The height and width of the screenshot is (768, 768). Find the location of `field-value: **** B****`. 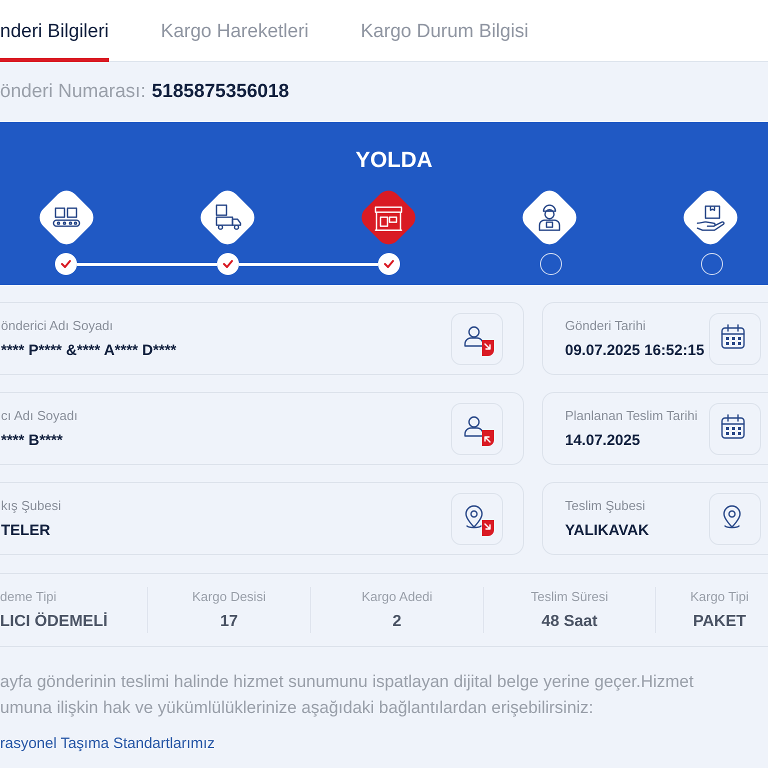

field-value: **** B**** is located at coordinates (32, 440).